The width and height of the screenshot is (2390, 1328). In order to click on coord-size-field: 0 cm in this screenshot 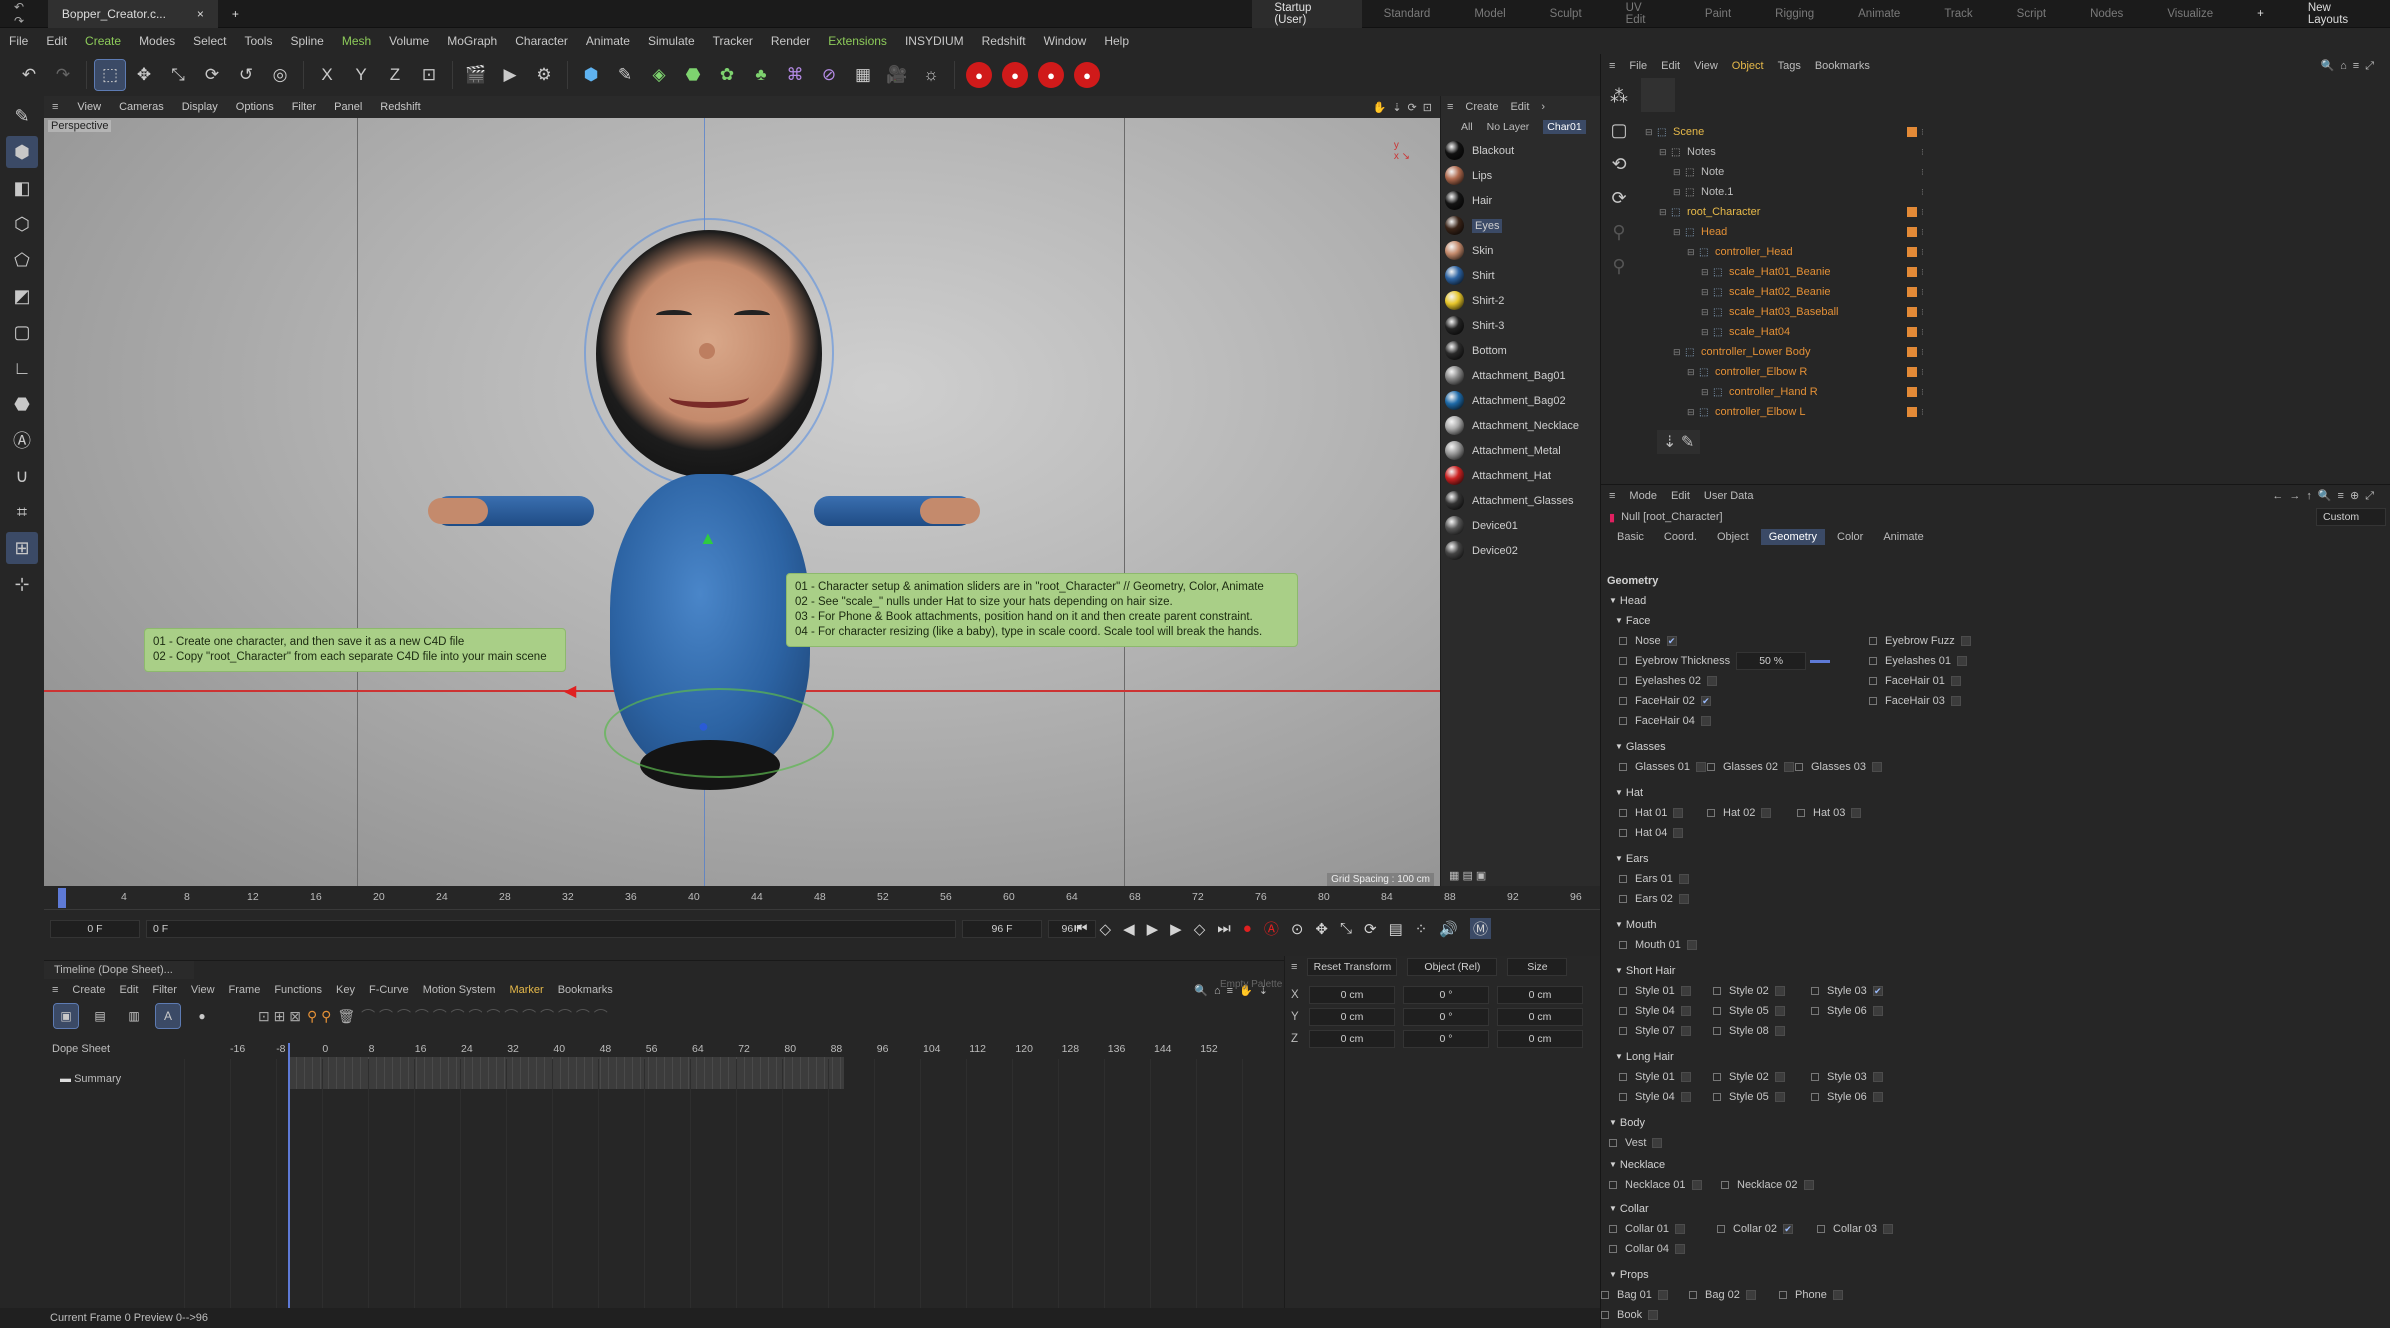, I will do `click(1540, 995)`.